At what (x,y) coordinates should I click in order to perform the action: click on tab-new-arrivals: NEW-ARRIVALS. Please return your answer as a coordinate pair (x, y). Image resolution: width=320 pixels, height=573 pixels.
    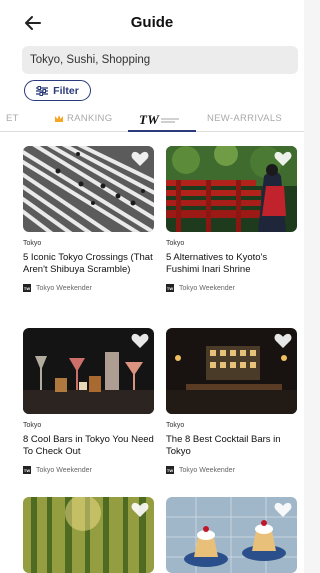
    Looking at the image, I should click on (244, 118).